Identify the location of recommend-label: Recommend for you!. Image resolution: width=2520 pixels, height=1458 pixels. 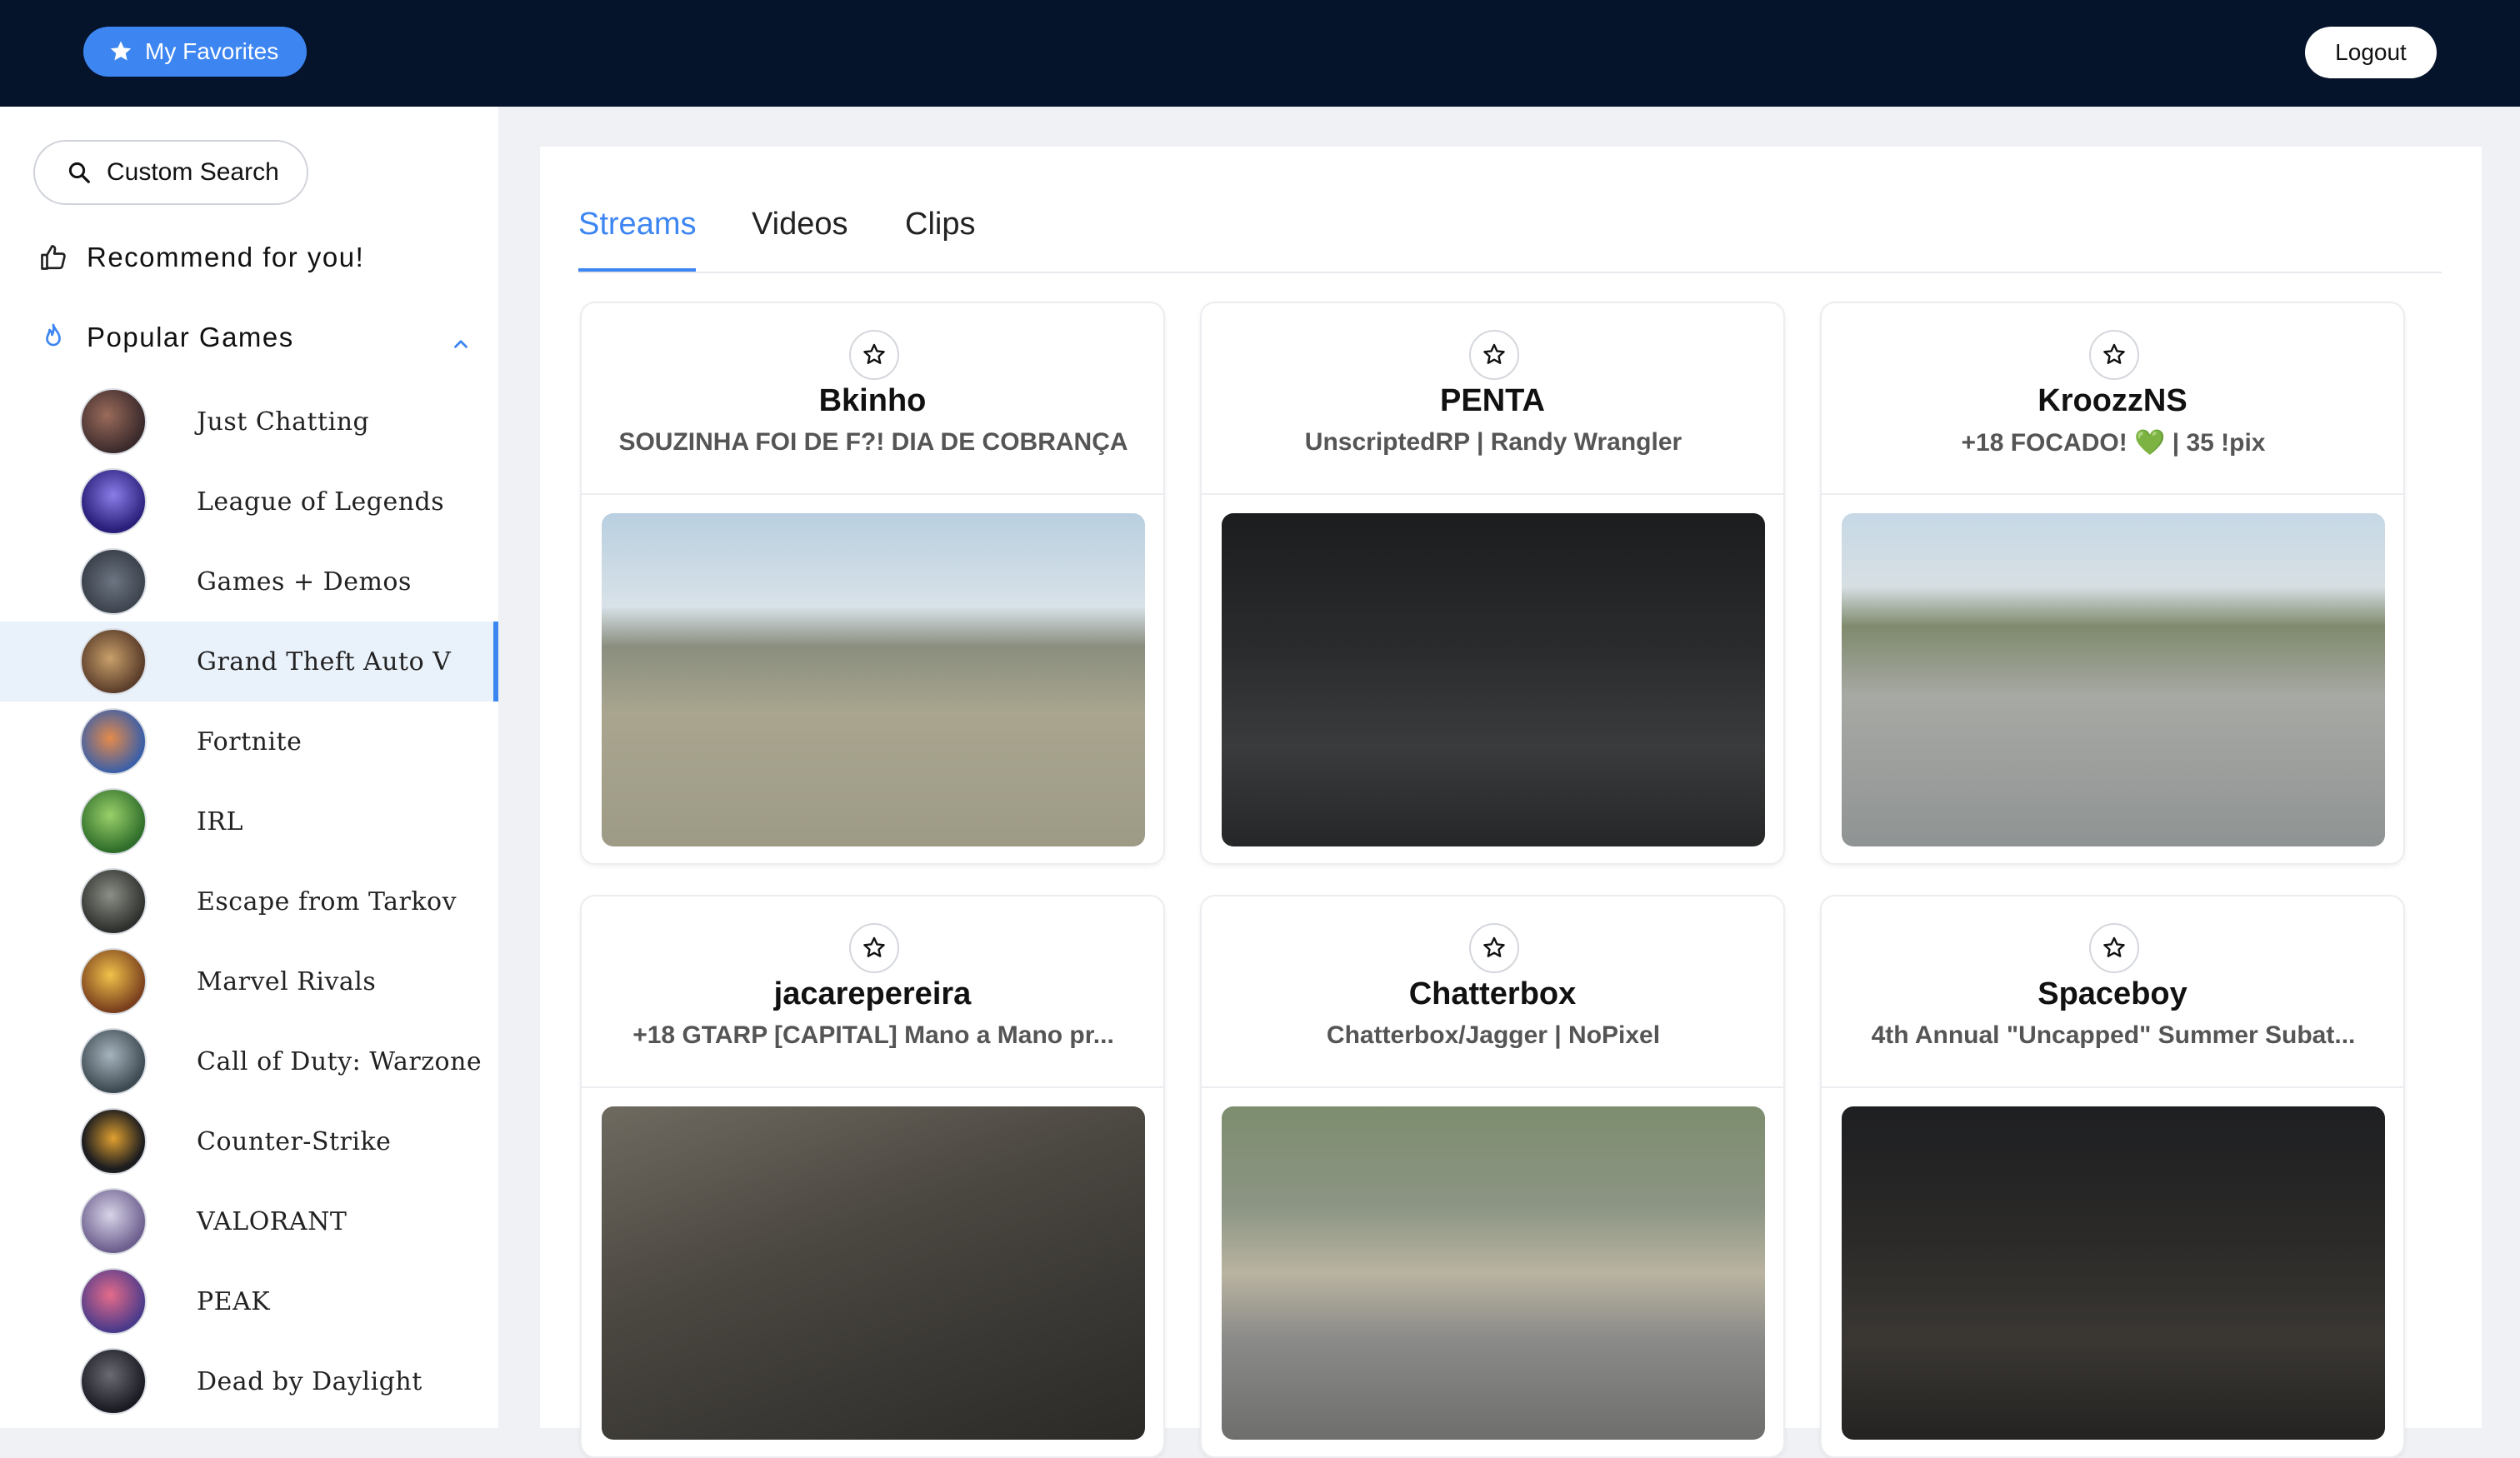
(226, 257).